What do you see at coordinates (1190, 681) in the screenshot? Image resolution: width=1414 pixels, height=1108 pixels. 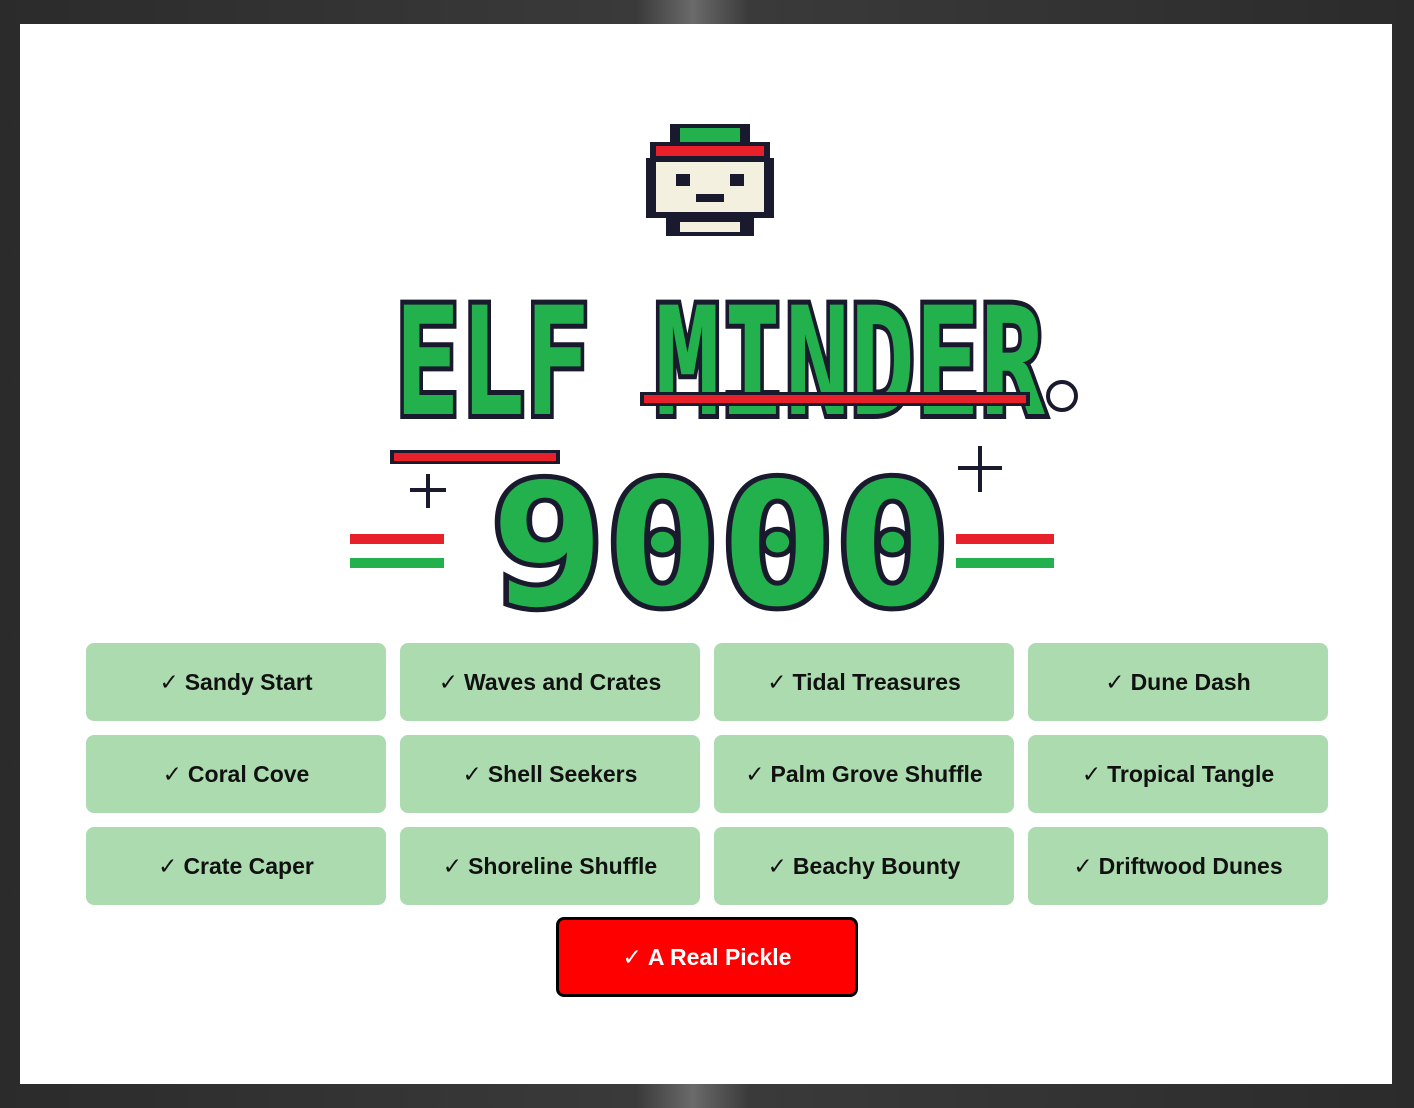 I see `level-label: Dune Dash` at bounding box center [1190, 681].